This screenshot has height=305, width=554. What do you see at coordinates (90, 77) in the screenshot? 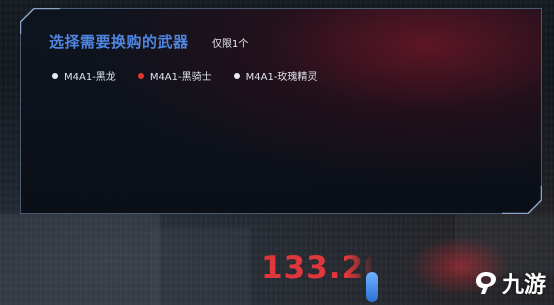
I see `weapon-option-label: M4A1-黑龙` at bounding box center [90, 77].